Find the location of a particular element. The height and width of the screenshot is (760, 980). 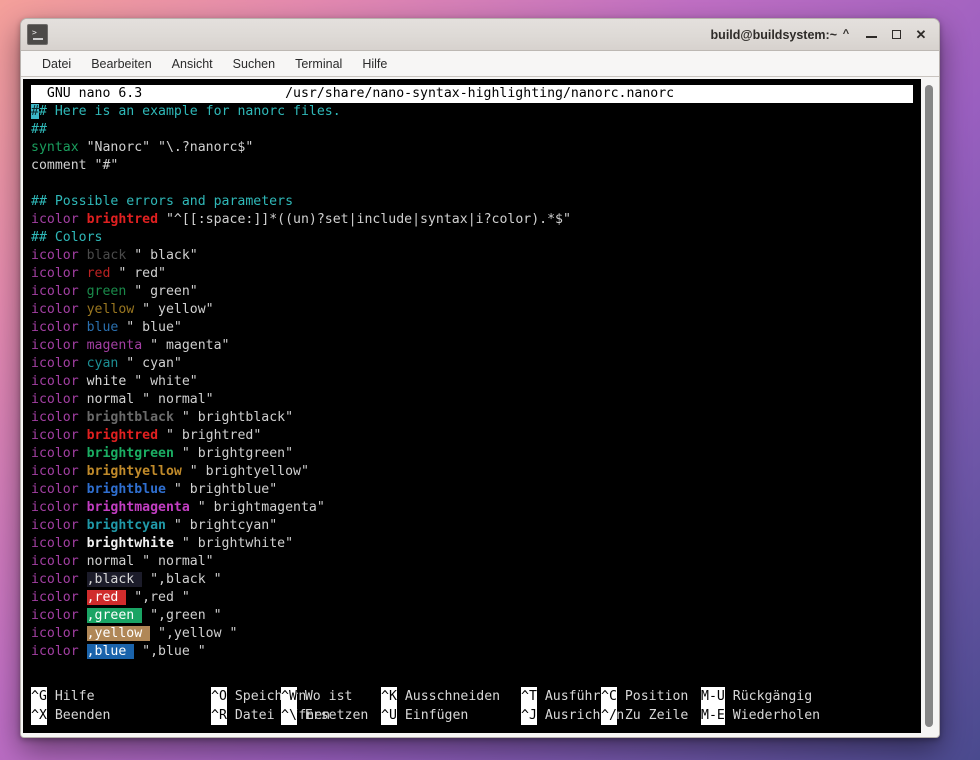

editor-line: icolor brightmagenta " brightmagenta" is located at coordinates (472, 508).